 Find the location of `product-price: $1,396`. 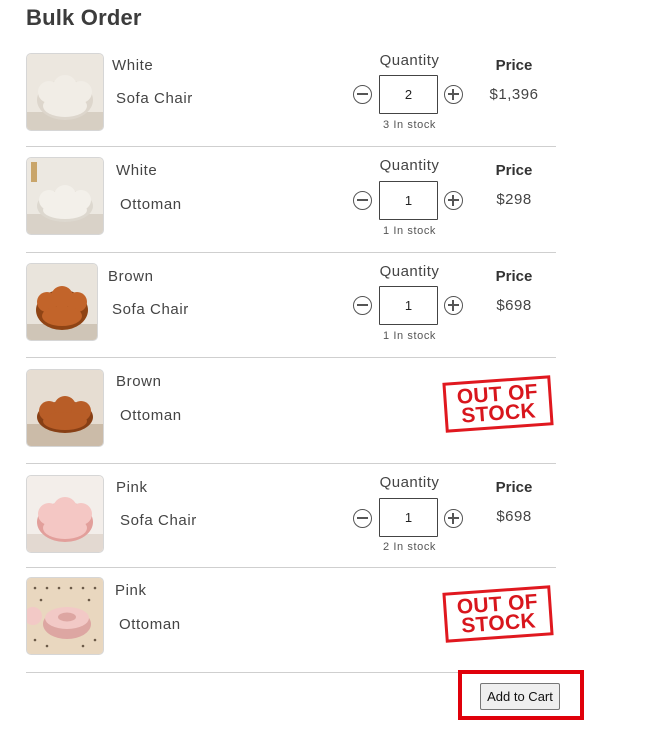

product-price: $1,396 is located at coordinates (514, 94).